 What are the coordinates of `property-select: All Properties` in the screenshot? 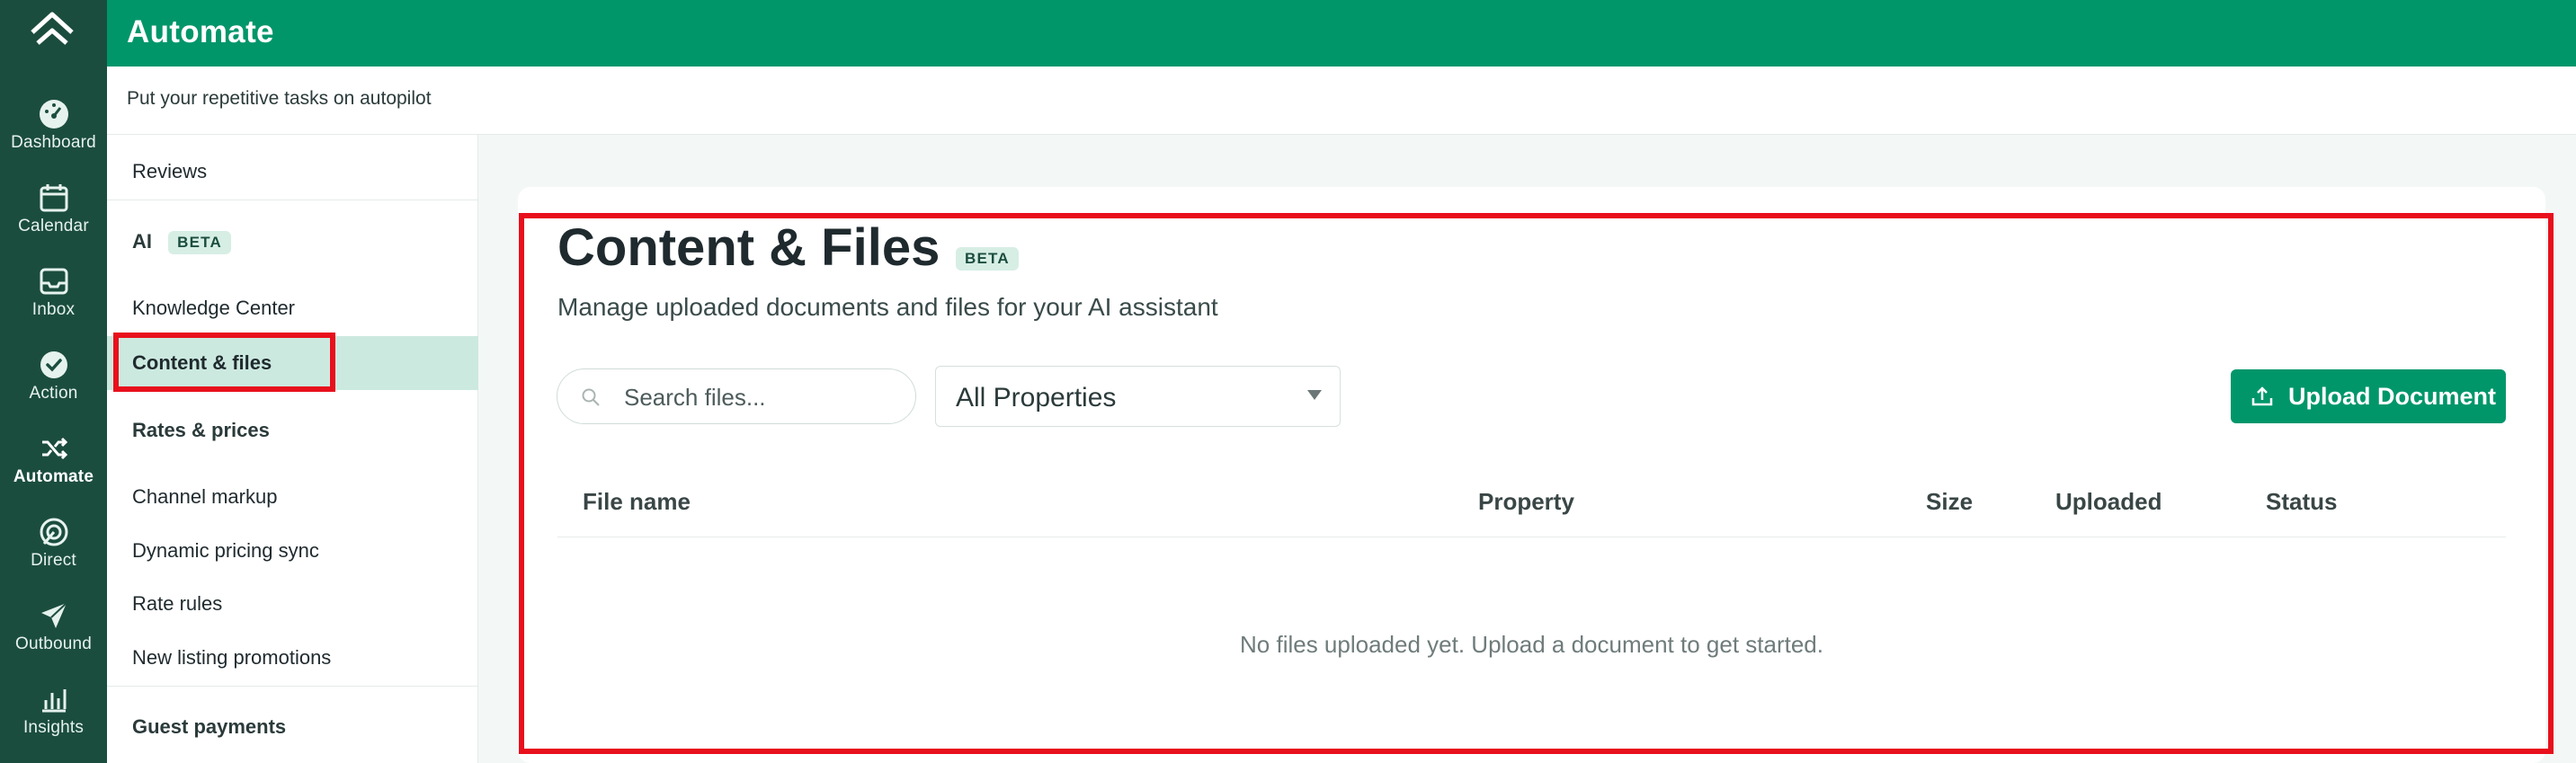 It's located at (1138, 396).